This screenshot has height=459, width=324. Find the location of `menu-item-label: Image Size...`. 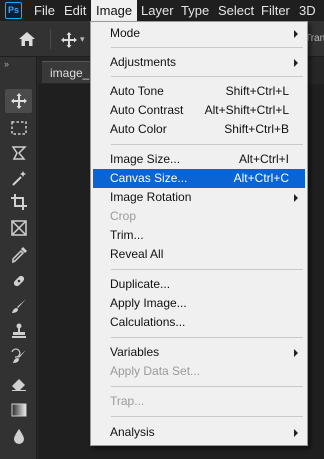

menu-item-label: Image Size... is located at coordinates (145, 159).